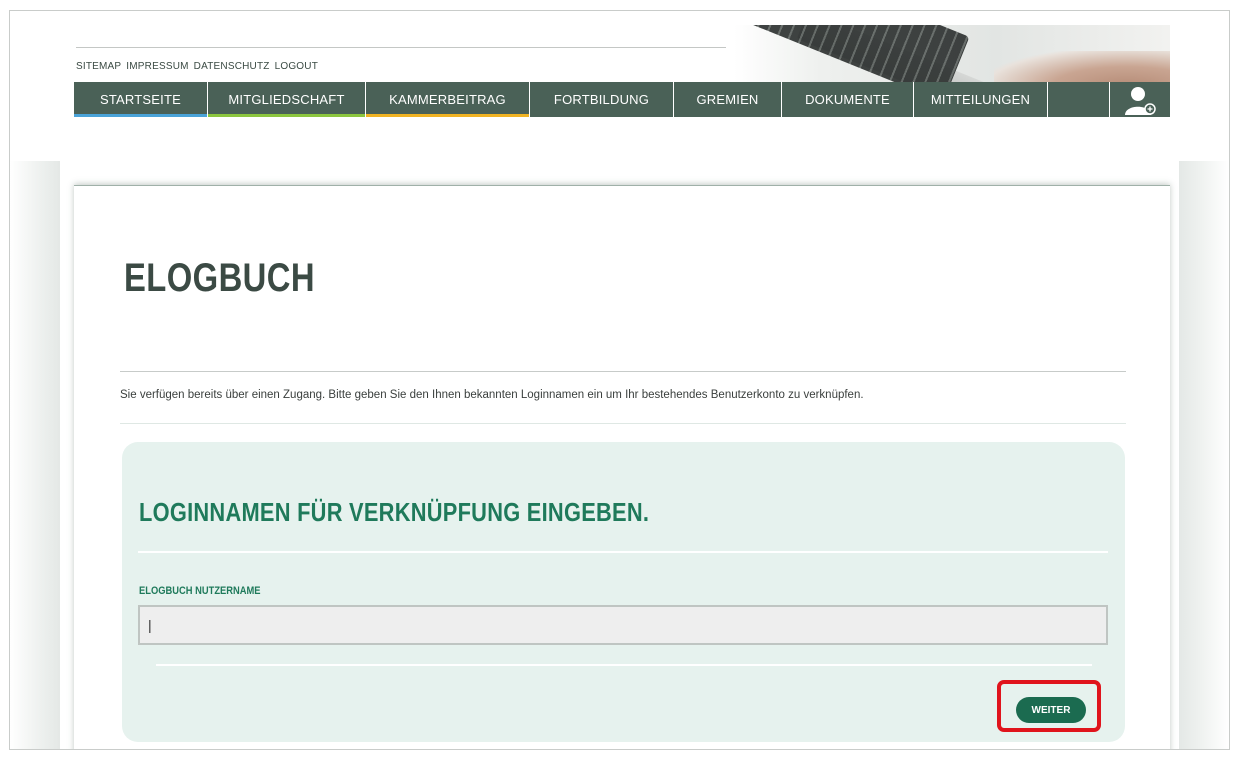 This screenshot has height=758, width=1238. I want to click on username-input, so click(623, 625).